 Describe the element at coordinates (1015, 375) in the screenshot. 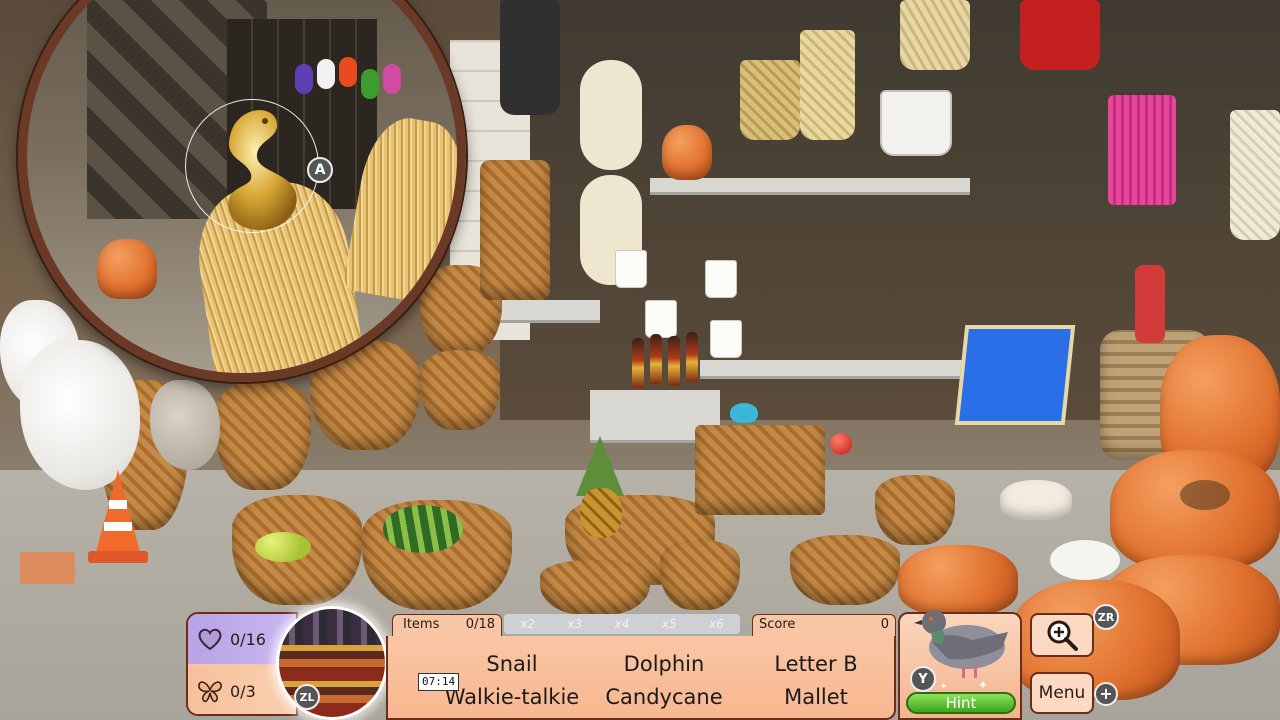

I see `blue-folding-stool` at that location.